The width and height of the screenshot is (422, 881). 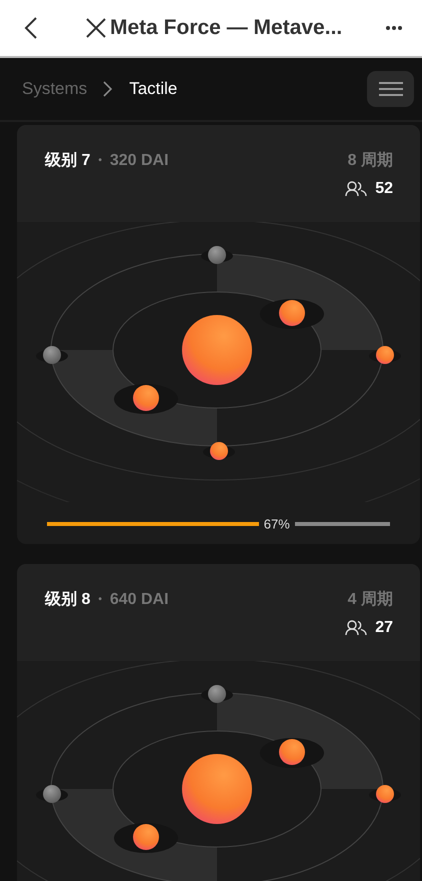 I want to click on level-label: 级别 7, so click(x=67, y=160).